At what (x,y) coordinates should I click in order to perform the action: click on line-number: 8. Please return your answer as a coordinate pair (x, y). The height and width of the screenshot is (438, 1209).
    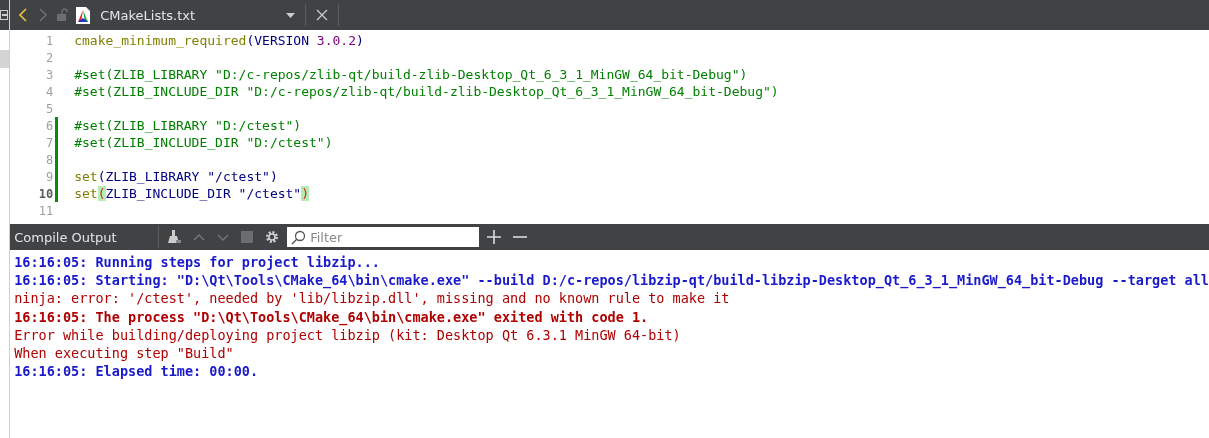
    Looking at the image, I should click on (49, 159).